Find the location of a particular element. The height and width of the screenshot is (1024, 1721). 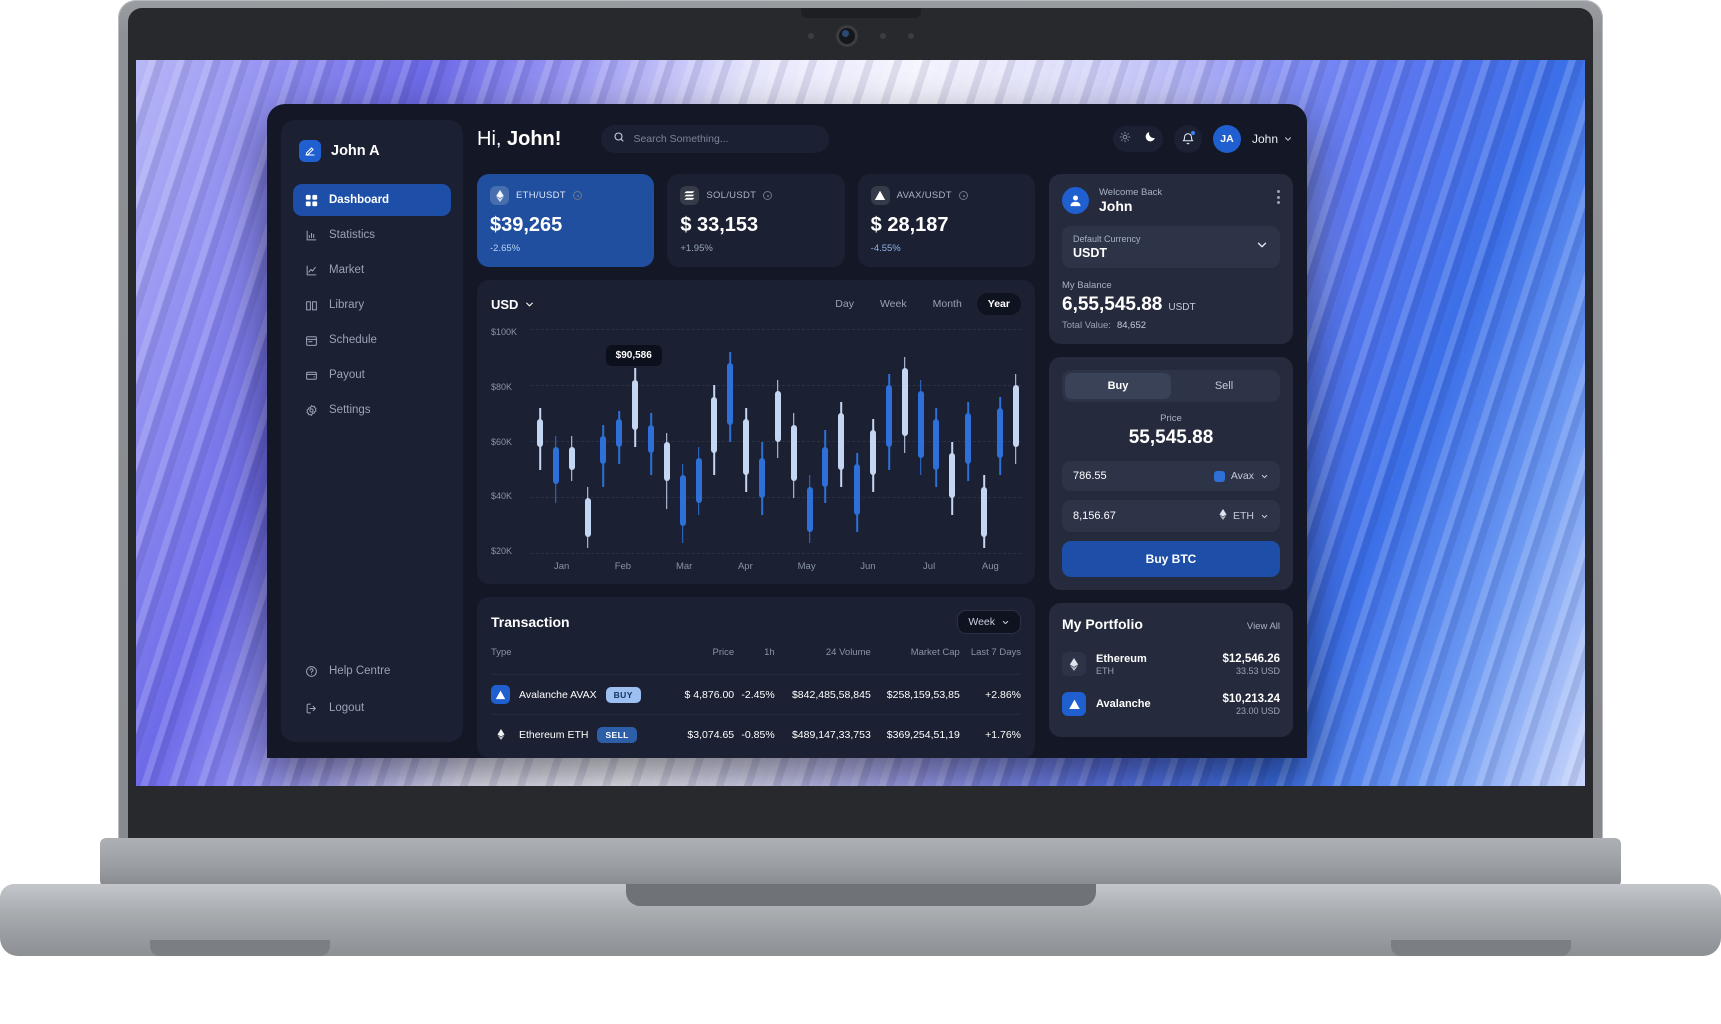

user-avatar-icon is located at coordinates (1075, 200).